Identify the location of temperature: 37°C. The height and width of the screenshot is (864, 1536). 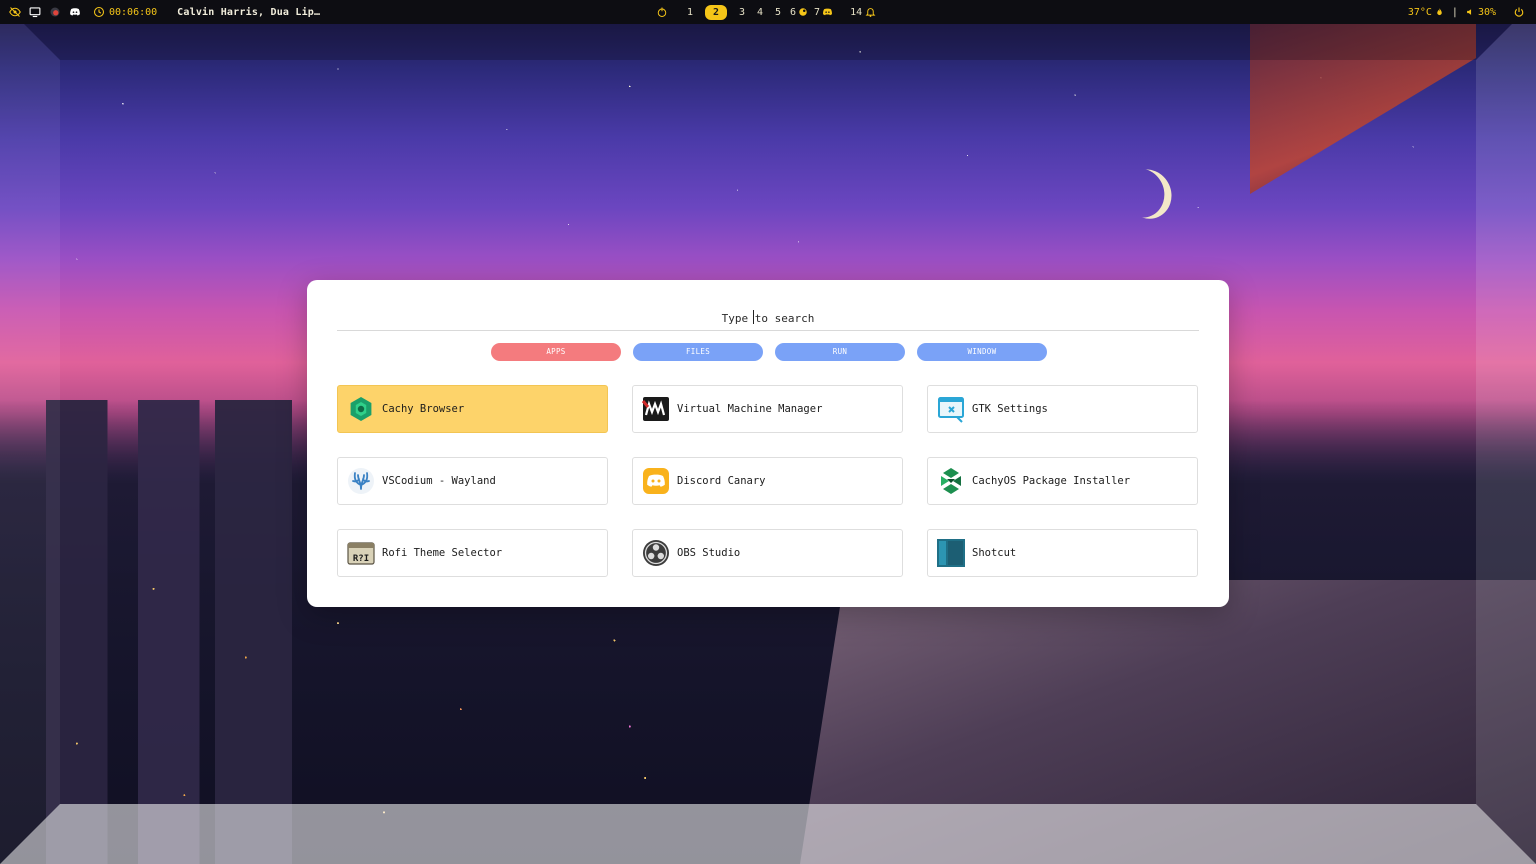
(1426, 12).